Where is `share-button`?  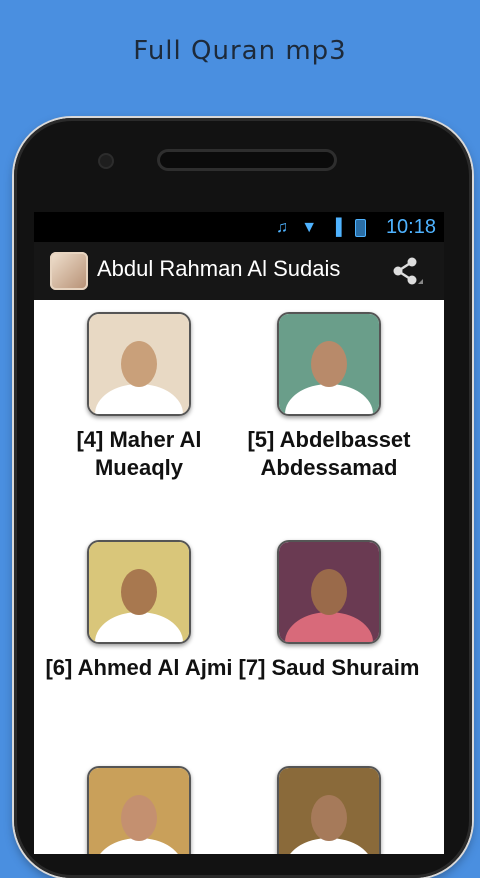
share-button is located at coordinates (407, 271).